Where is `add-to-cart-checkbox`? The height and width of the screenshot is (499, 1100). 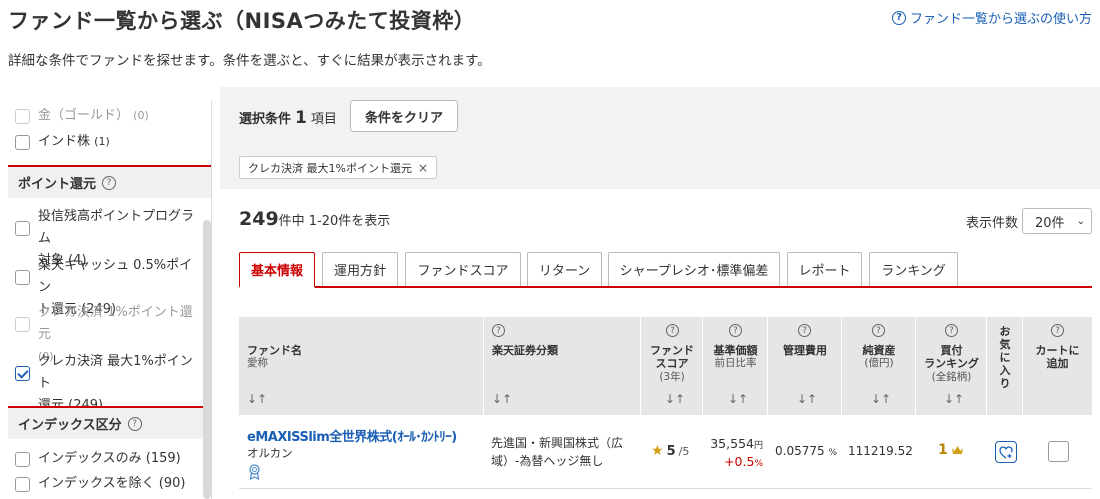 add-to-cart-checkbox is located at coordinates (1058, 451).